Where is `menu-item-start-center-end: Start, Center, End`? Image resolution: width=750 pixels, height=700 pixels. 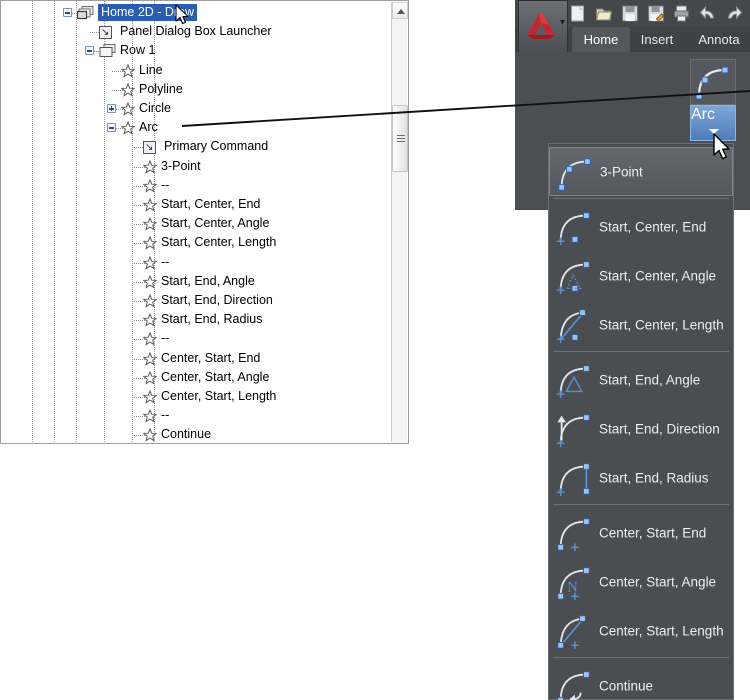 menu-item-start-center-end: Start, Center, End is located at coordinates (641, 226).